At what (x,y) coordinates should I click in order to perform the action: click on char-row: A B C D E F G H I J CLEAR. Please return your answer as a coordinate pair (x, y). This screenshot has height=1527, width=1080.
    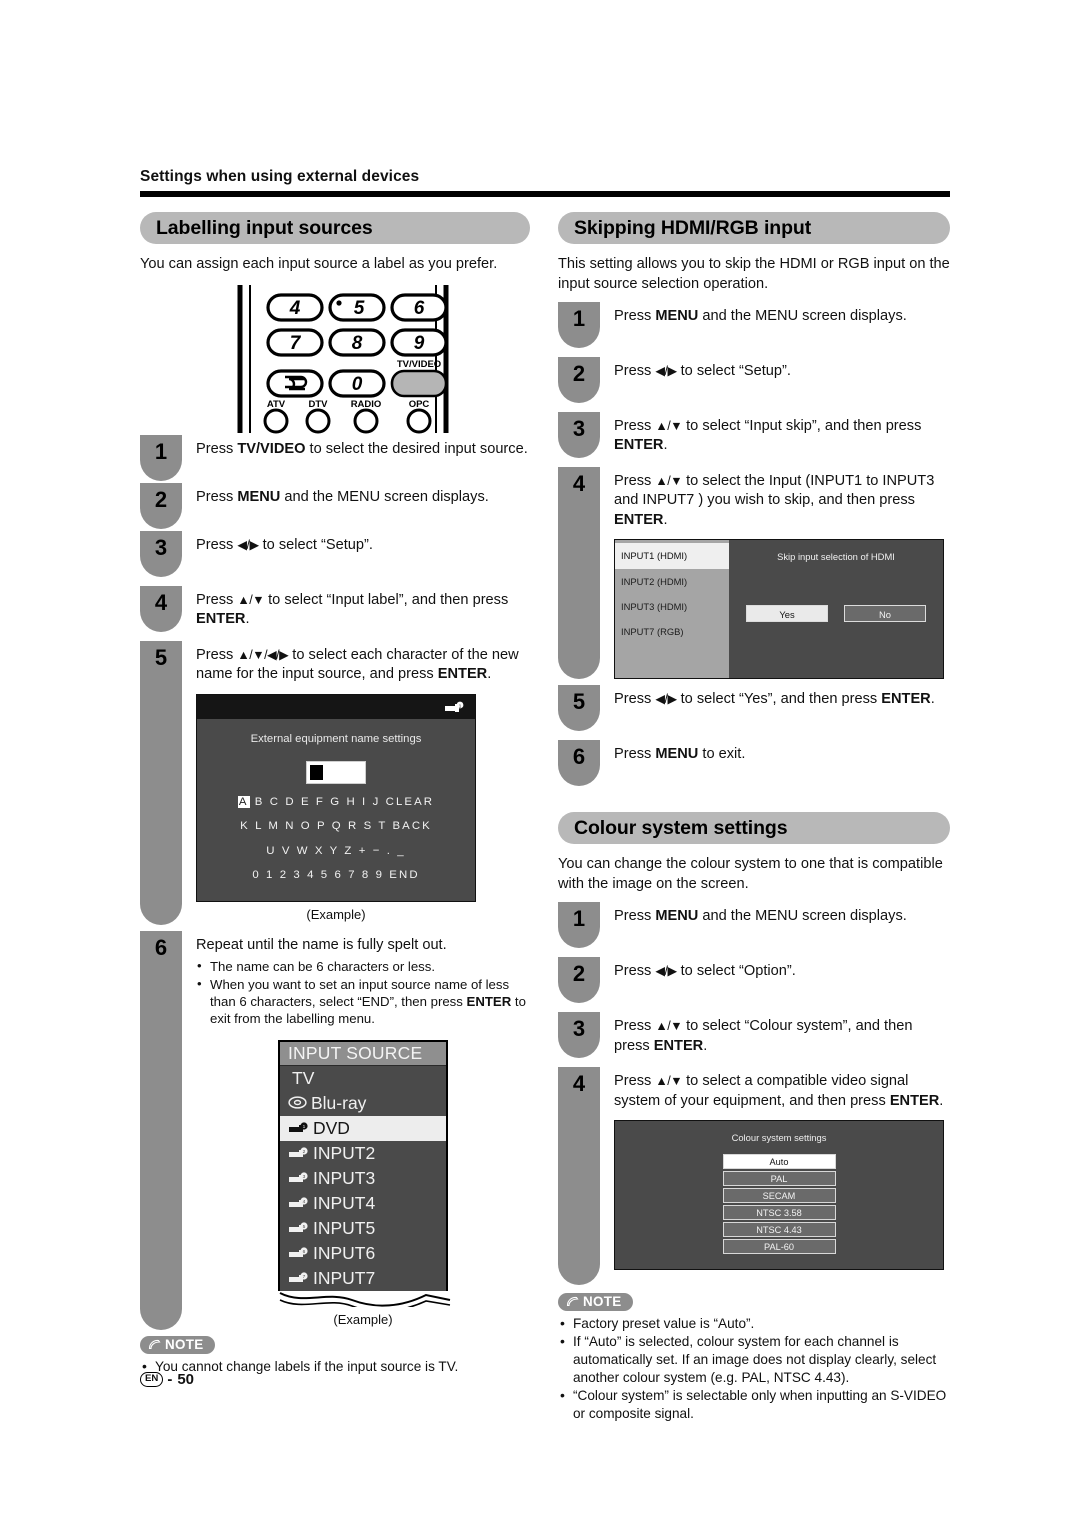
    Looking at the image, I should click on (336, 802).